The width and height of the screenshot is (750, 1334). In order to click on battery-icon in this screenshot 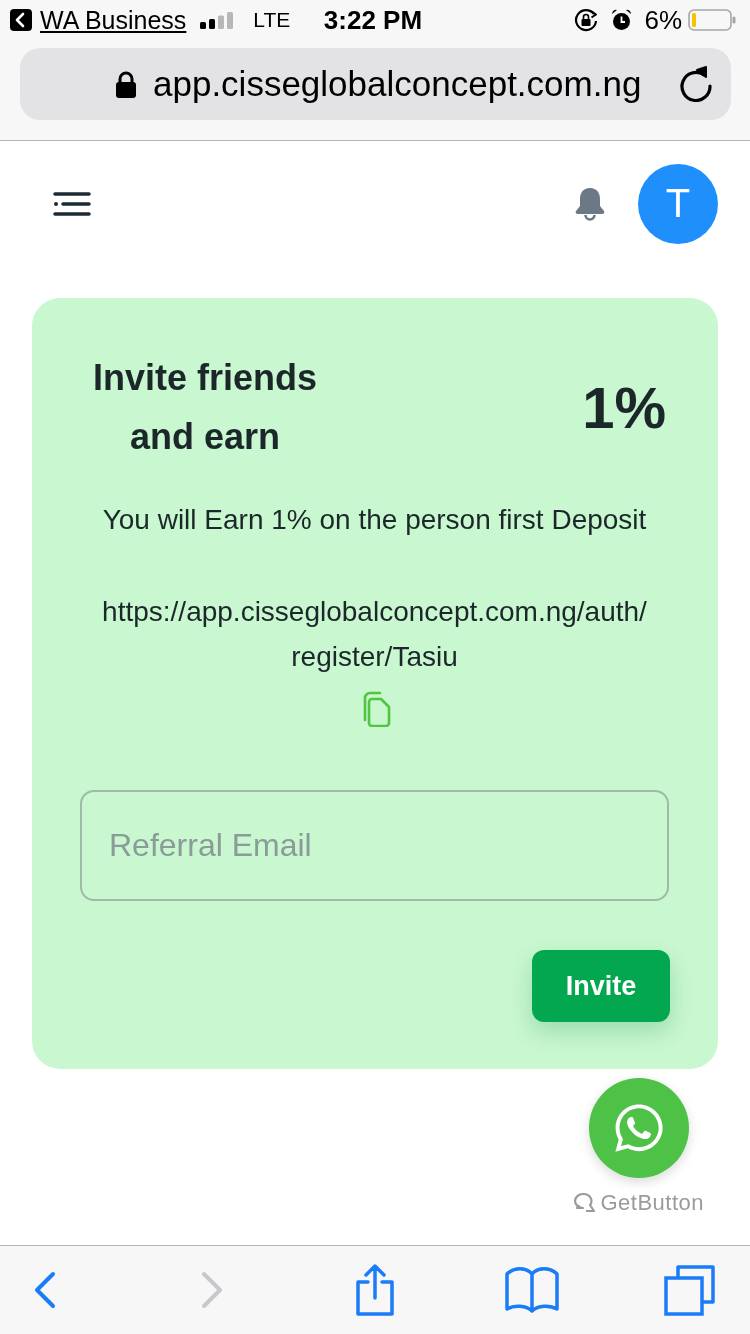, I will do `click(712, 20)`.